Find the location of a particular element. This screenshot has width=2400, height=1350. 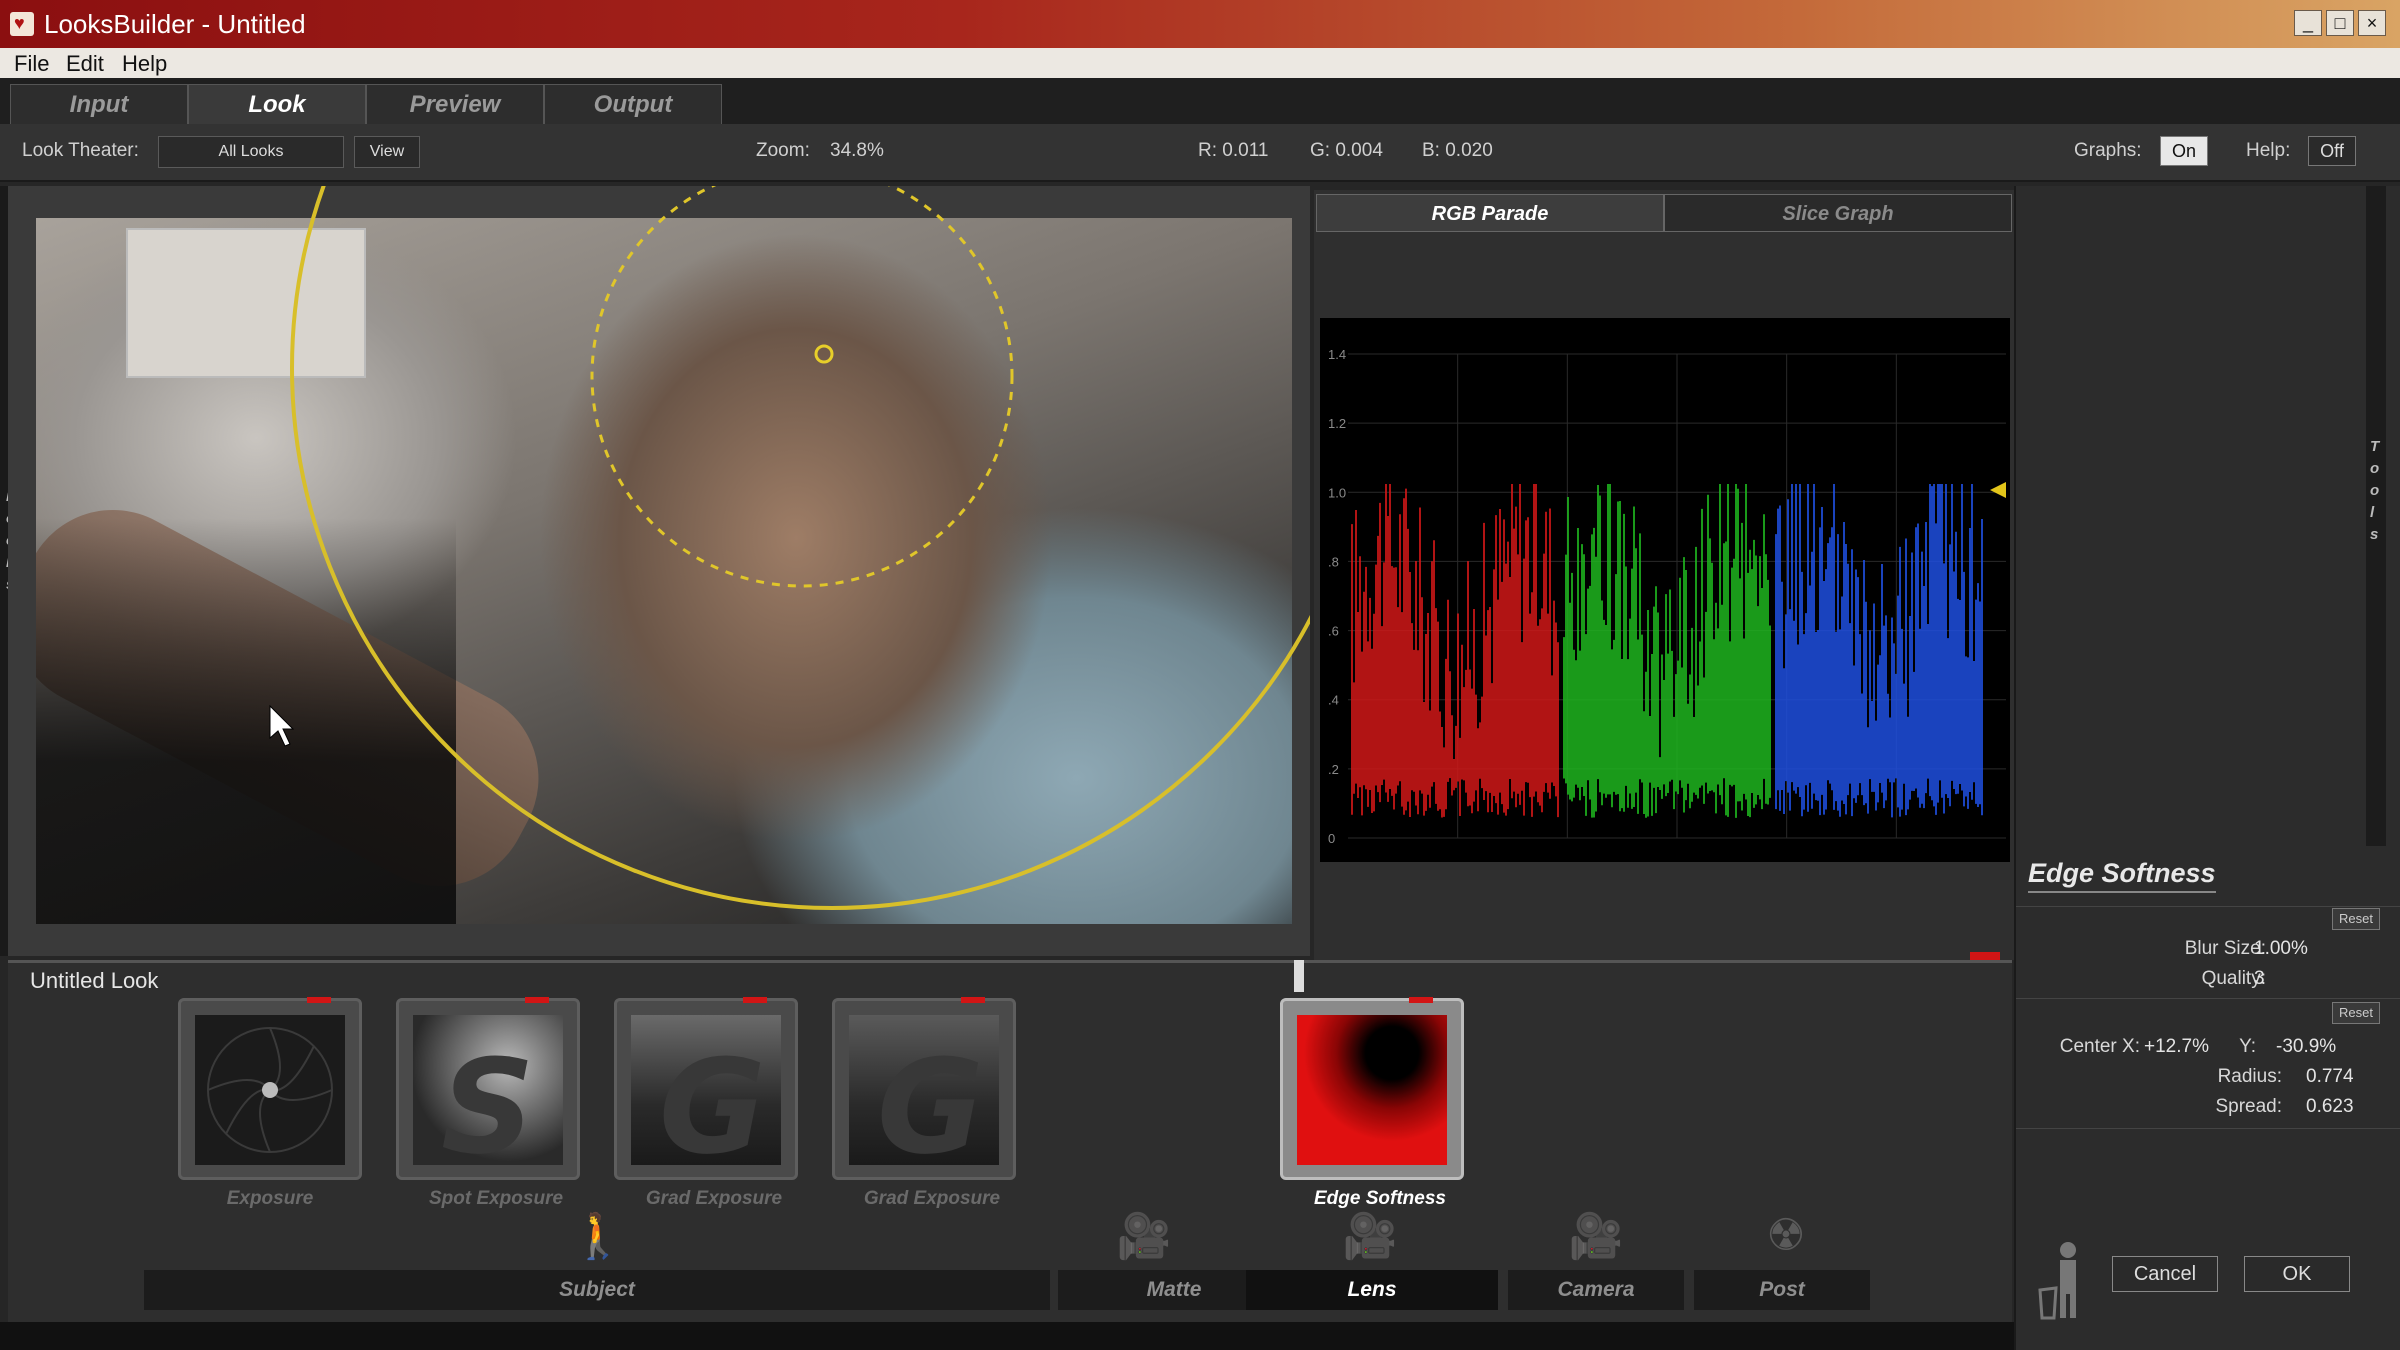

foreground-shadow is located at coordinates (246, 721).